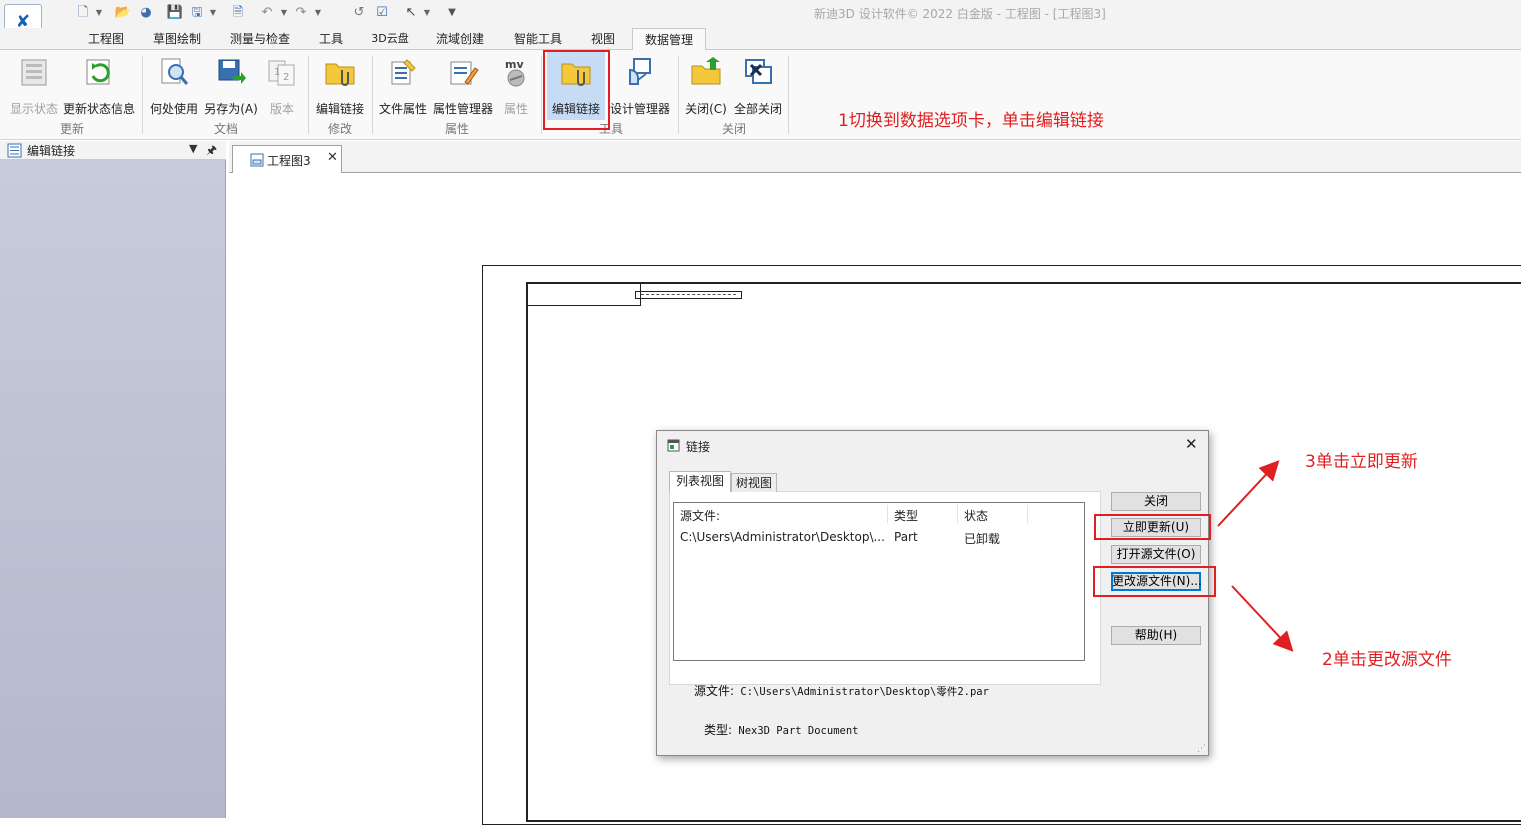 The width and height of the screenshot is (1521, 825). What do you see at coordinates (332, 157) in the screenshot?
I see `close-tab-icon: ✕` at bounding box center [332, 157].